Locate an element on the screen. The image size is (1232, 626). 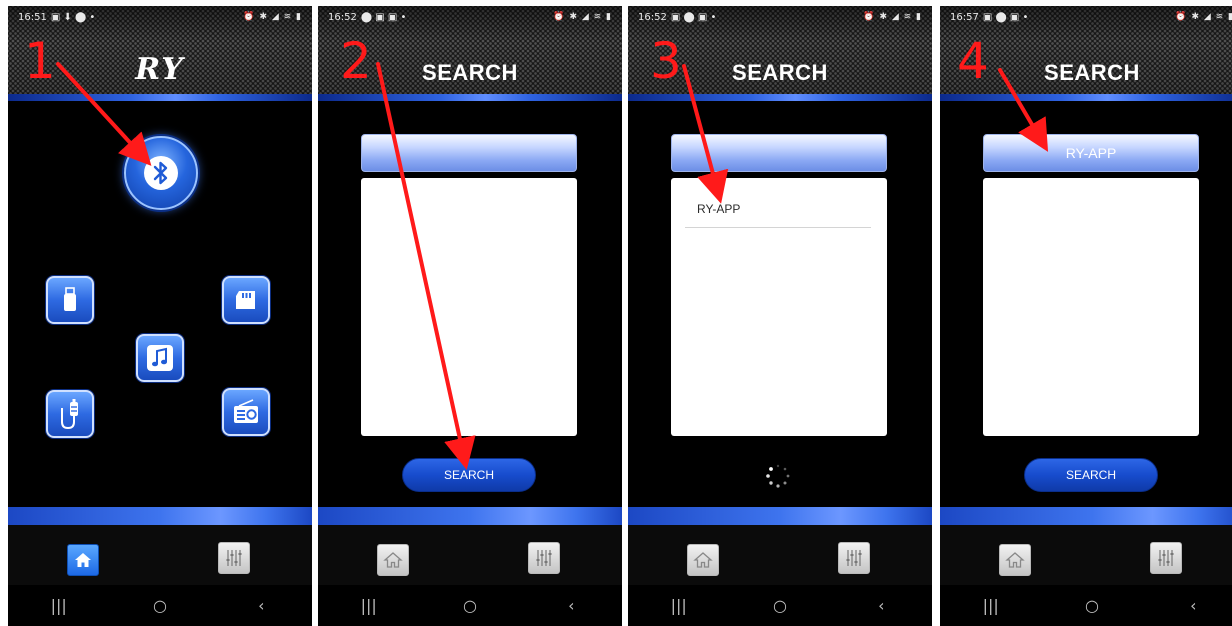
status-bar: 16:57 ▣ ⬤ ▣ • ⏰ ✱ ◢ ≋ ▮ is located at coordinates (1086, 17).